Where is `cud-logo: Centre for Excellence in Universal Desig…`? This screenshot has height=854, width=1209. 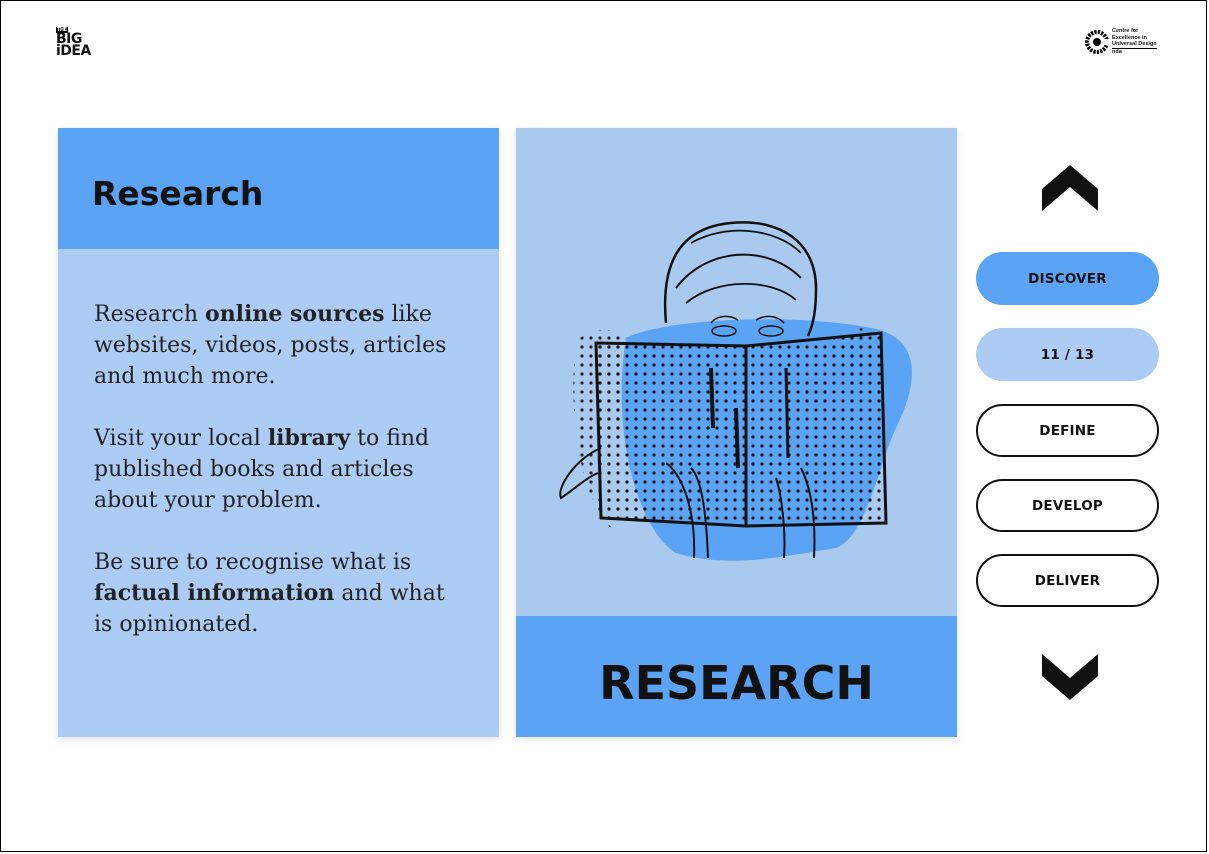 cud-logo: Centre for Excellence in Universal Desig… is located at coordinates (1121, 41).